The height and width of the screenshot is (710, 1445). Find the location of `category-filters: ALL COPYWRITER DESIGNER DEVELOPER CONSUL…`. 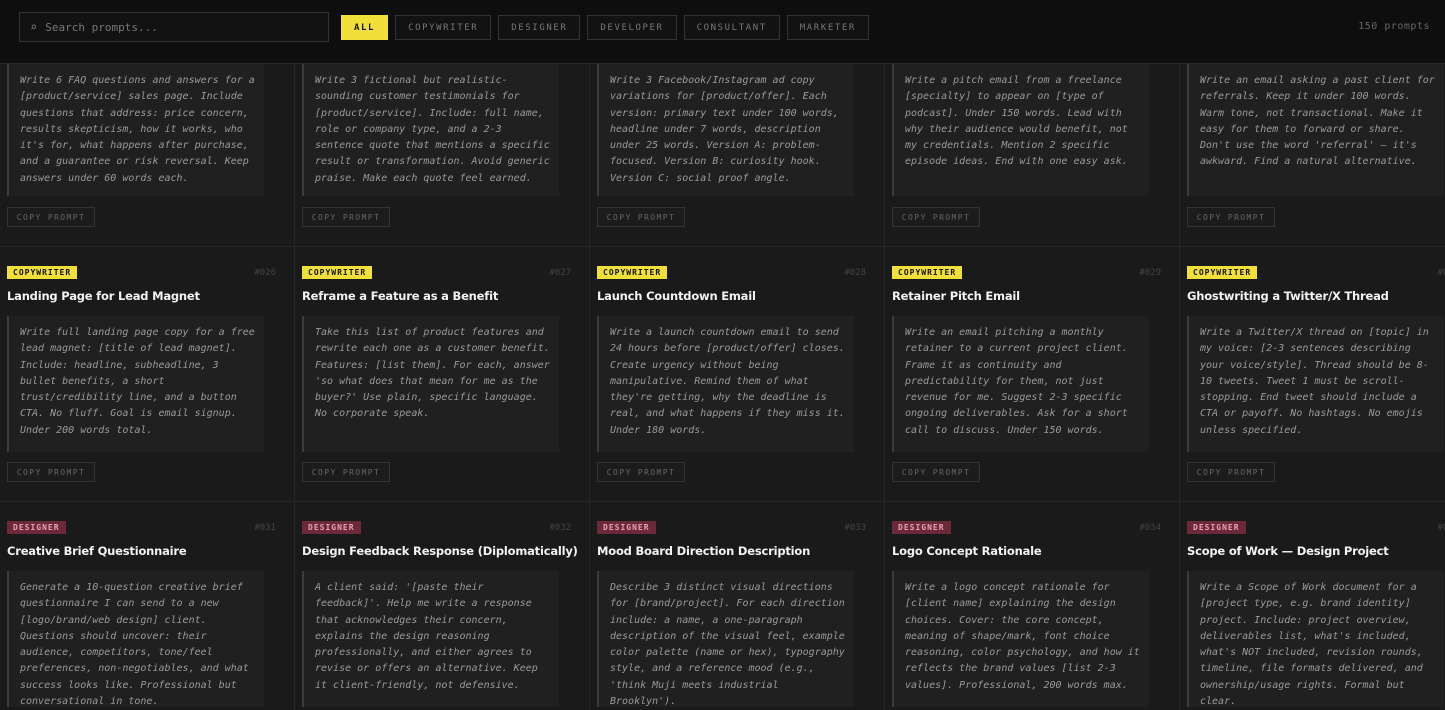

category-filters: ALL COPYWRITER DESIGNER DEVELOPER CONSUL… is located at coordinates (605, 27).